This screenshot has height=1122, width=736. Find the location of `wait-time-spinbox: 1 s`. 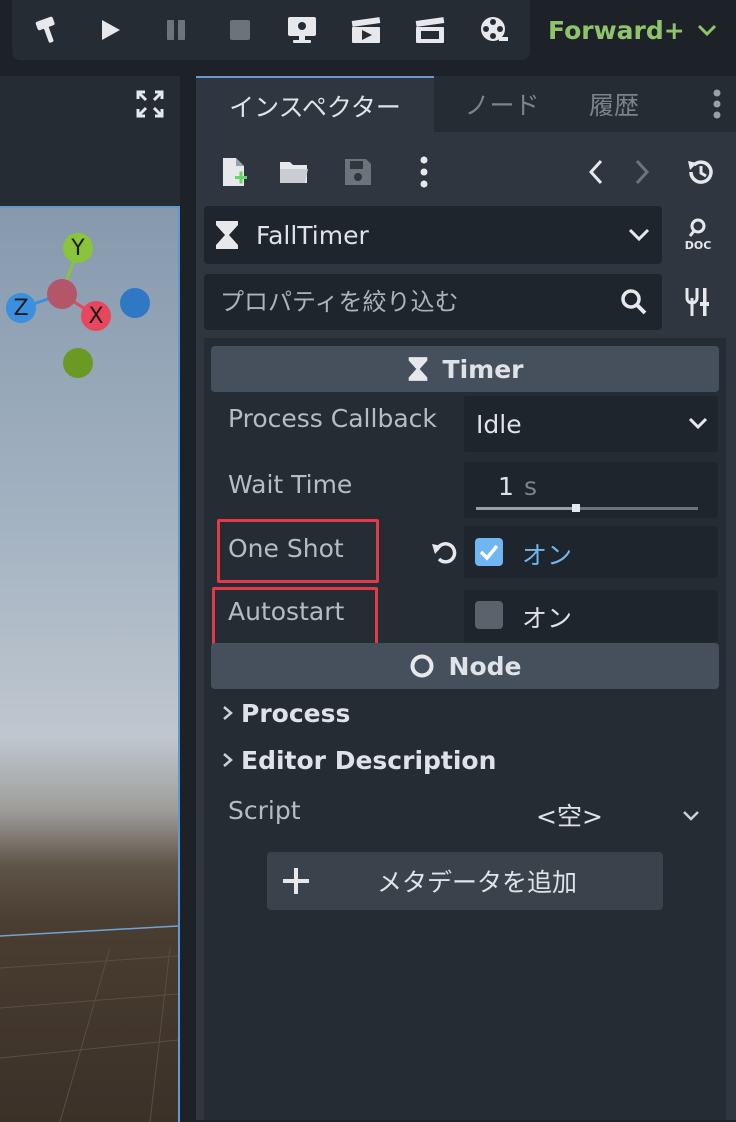

wait-time-spinbox: 1 s is located at coordinates (591, 490).